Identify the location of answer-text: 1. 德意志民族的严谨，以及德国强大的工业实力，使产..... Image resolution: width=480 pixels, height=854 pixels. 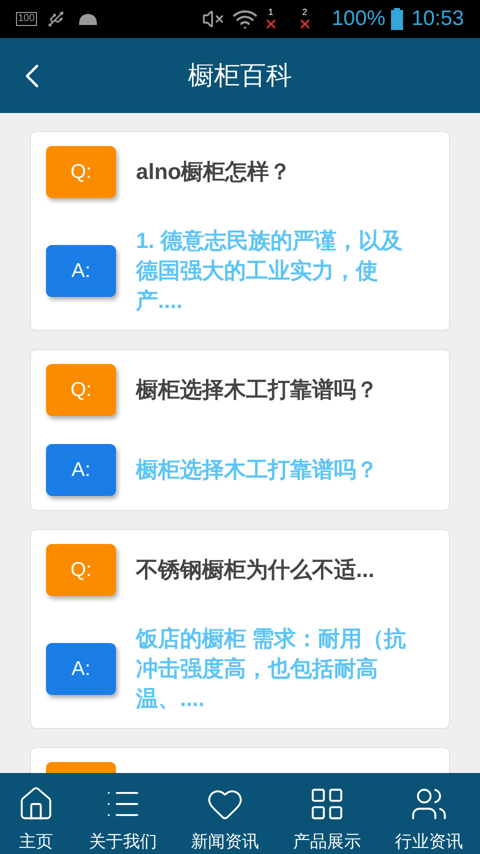
(270, 271).